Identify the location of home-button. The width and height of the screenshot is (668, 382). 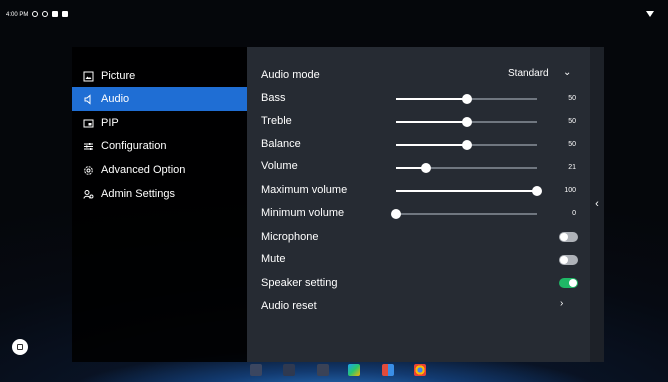
(20, 347).